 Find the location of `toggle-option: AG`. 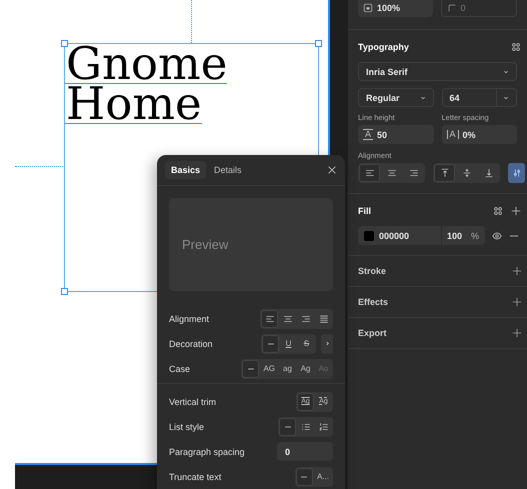

toggle-option: AG is located at coordinates (269, 369).